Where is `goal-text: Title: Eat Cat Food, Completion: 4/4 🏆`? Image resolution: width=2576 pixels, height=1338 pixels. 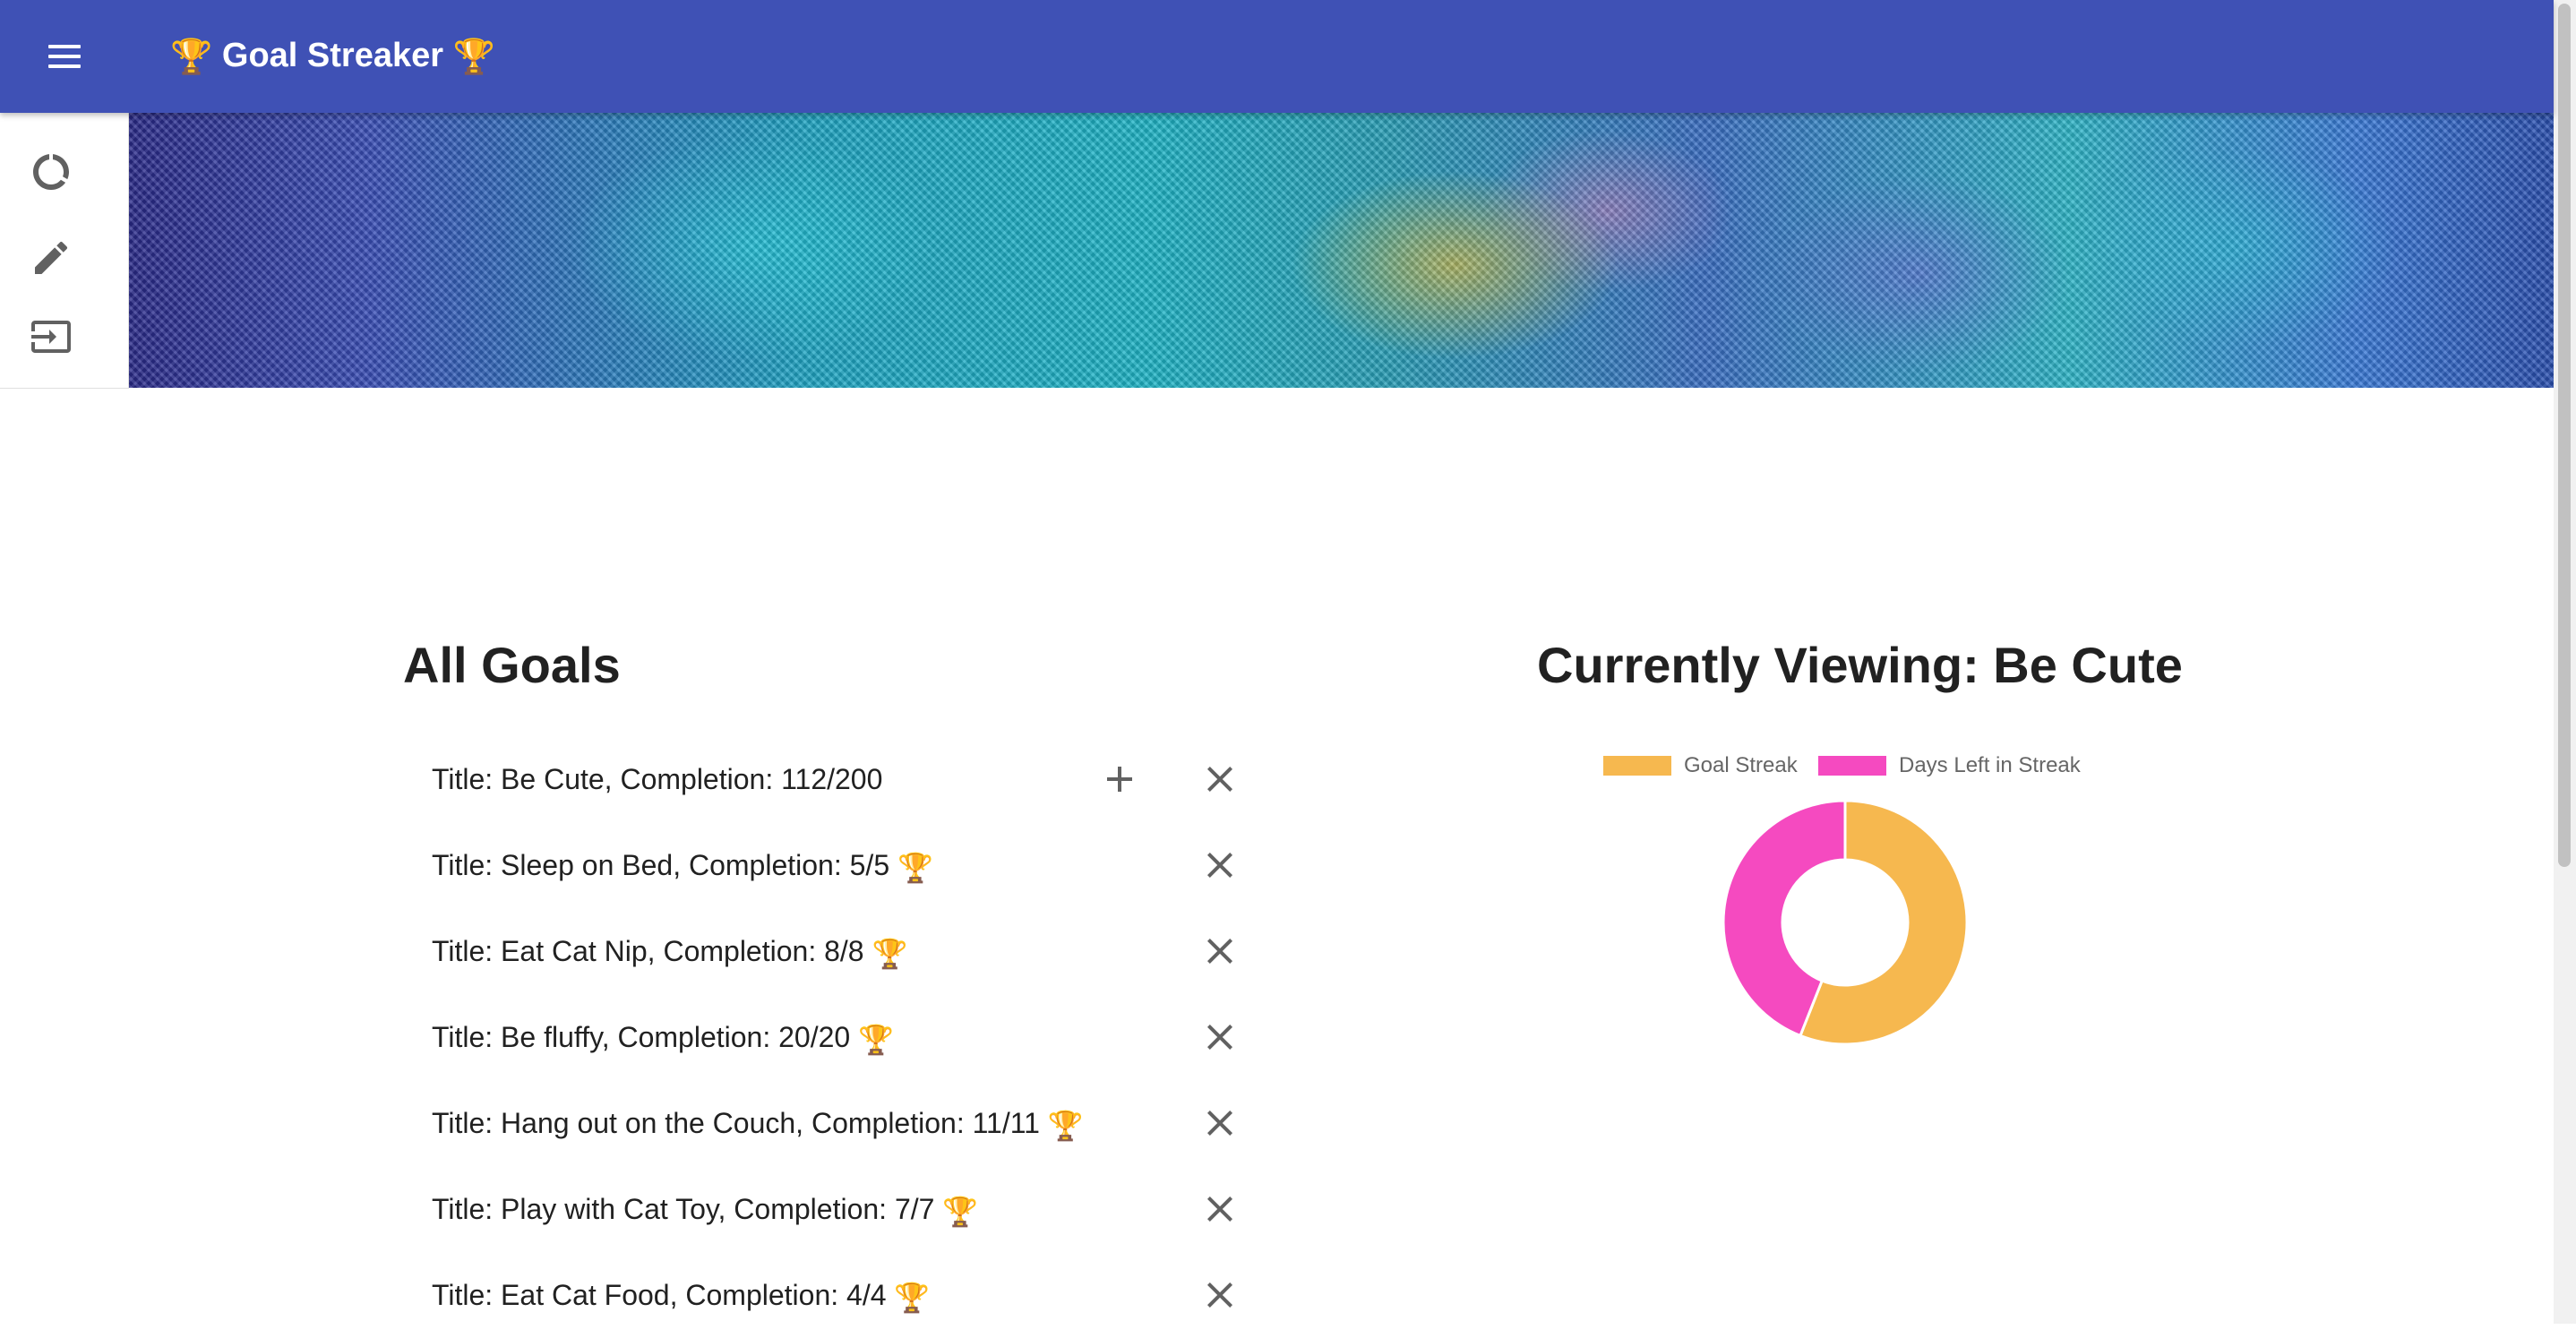
goal-text: Title: Eat Cat Food, Completion: 4/4 🏆 is located at coordinates (681, 1295).